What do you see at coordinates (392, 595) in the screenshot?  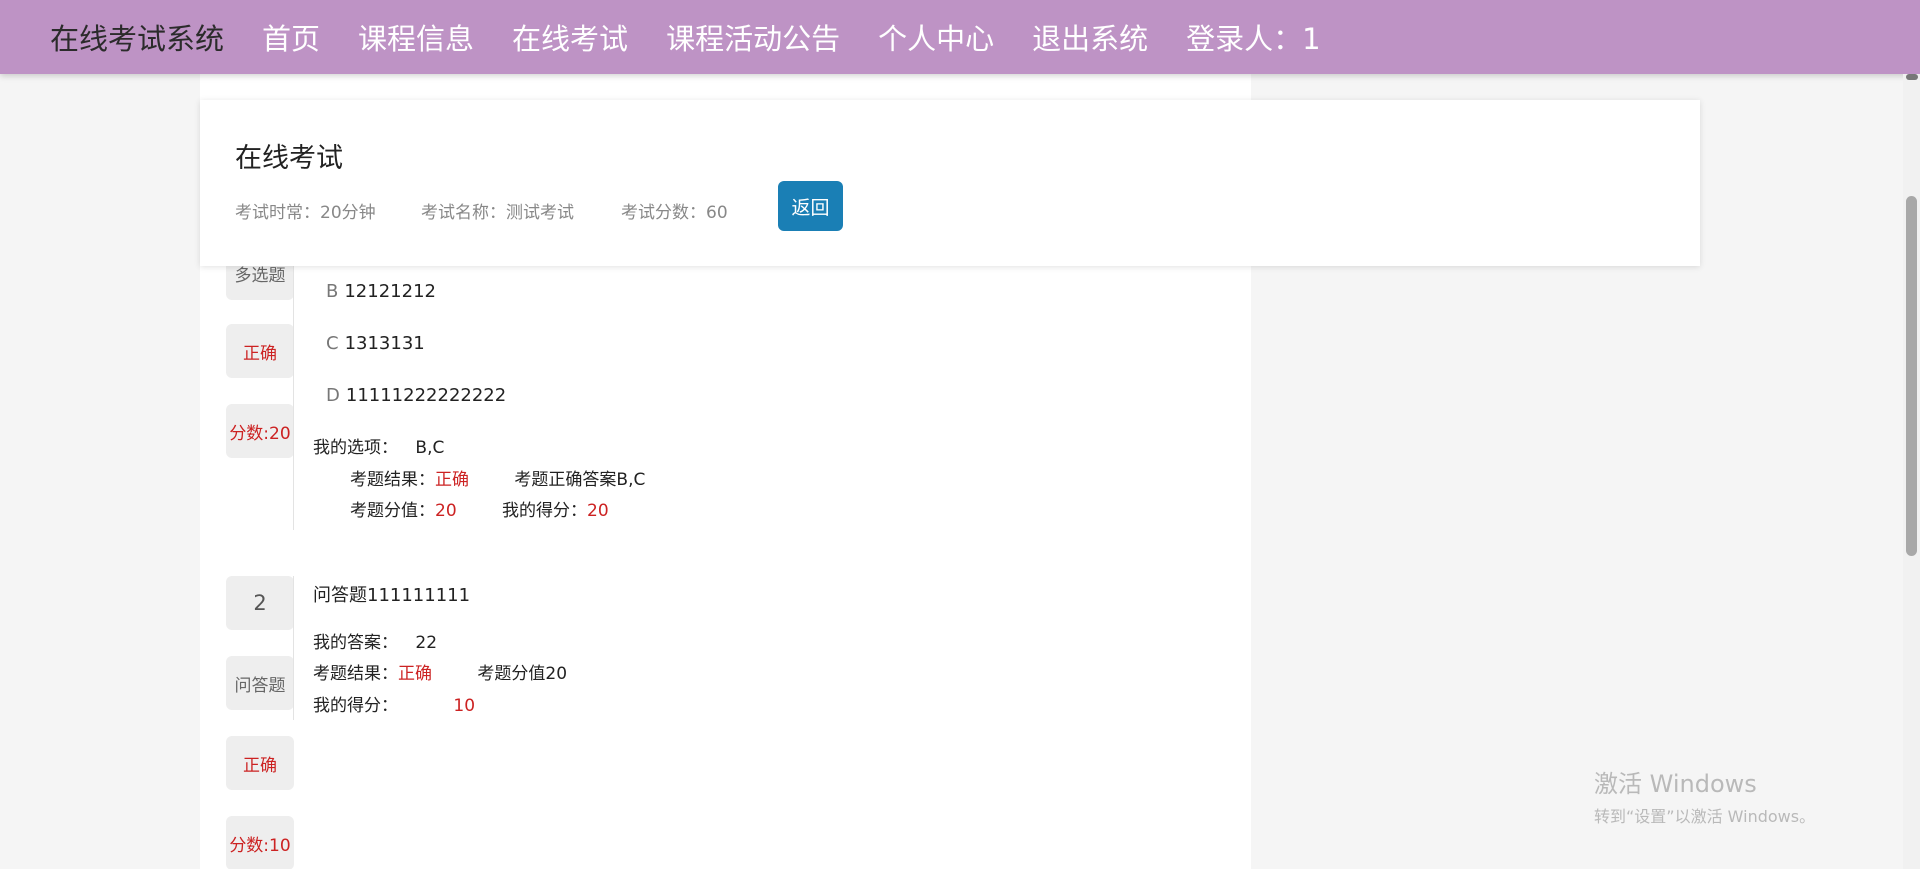 I see `question-text: 问答题111111111` at bounding box center [392, 595].